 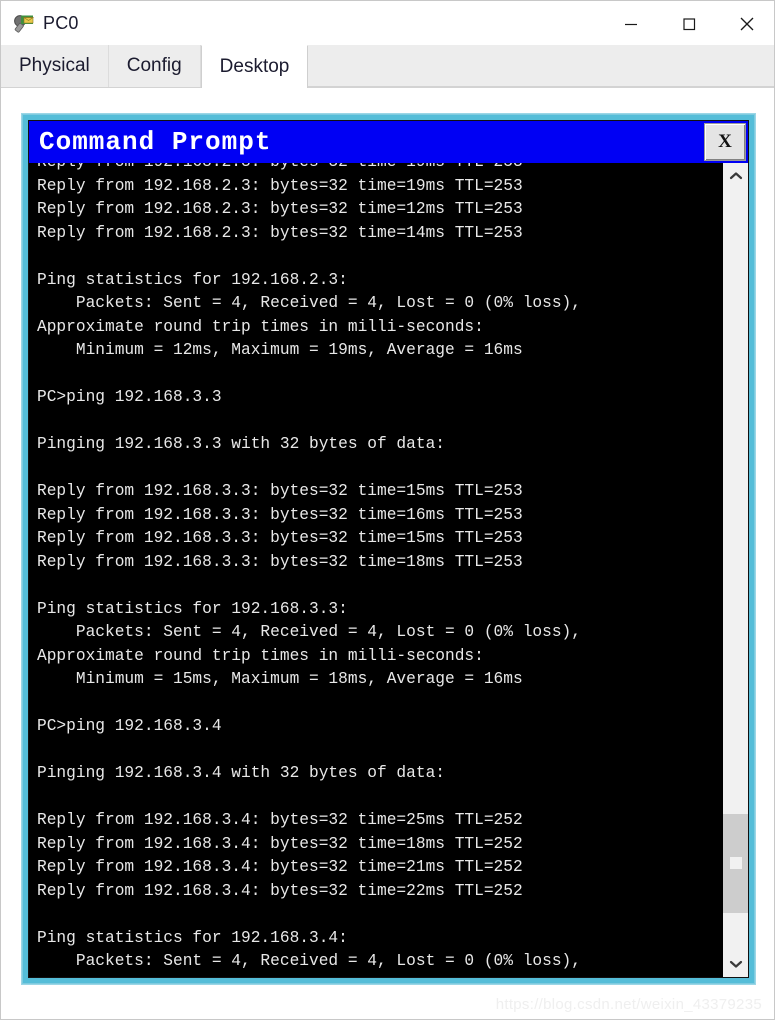 I want to click on titlebar-left-group: PC0, so click(x=301, y=24).